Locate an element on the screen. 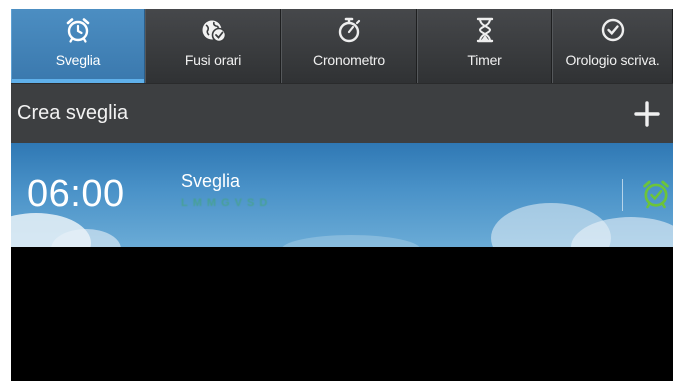  add-alarm-button is located at coordinates (647, 114).